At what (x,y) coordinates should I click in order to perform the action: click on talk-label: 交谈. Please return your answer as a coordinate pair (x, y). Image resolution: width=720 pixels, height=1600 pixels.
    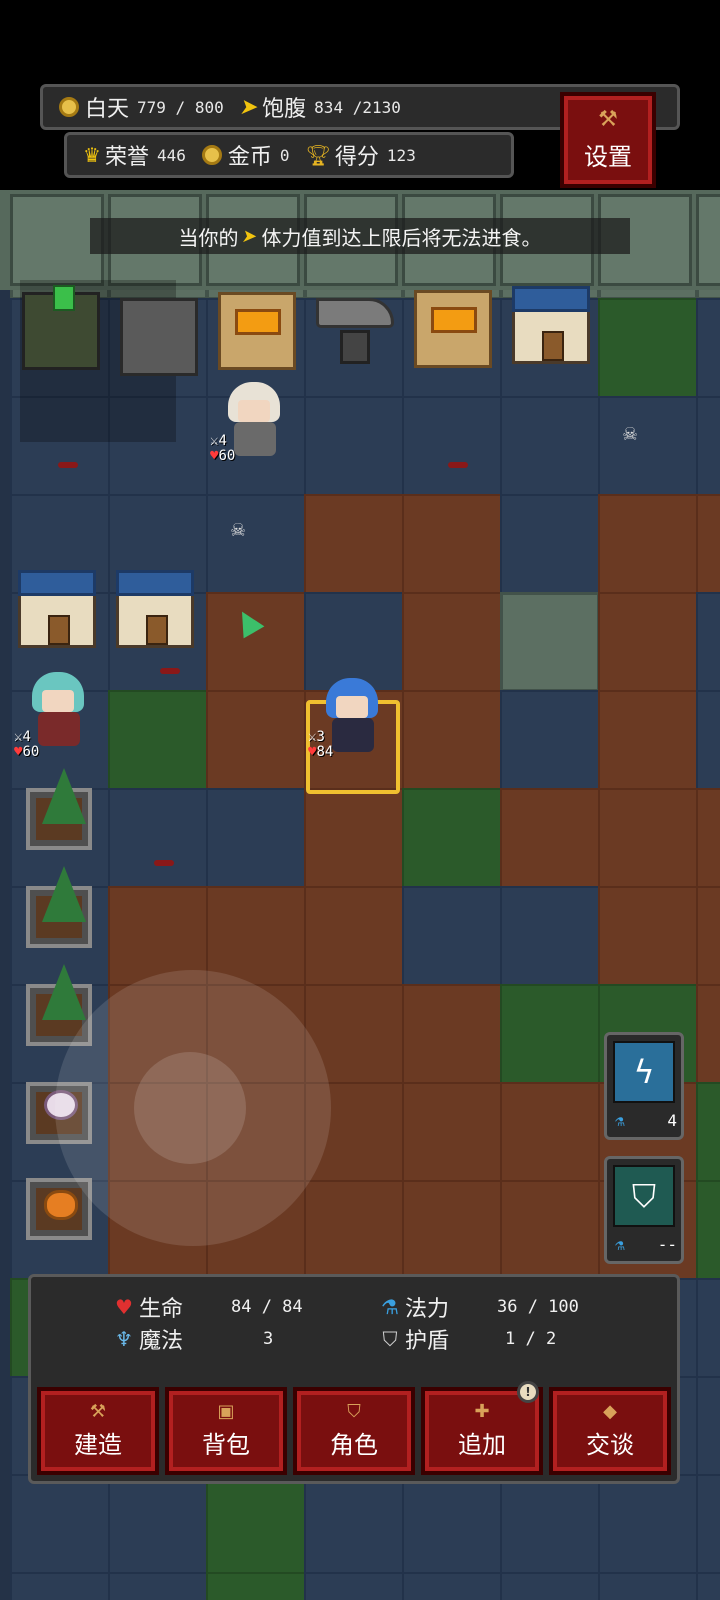
    Looking at the image, I should click on (610, 1444).